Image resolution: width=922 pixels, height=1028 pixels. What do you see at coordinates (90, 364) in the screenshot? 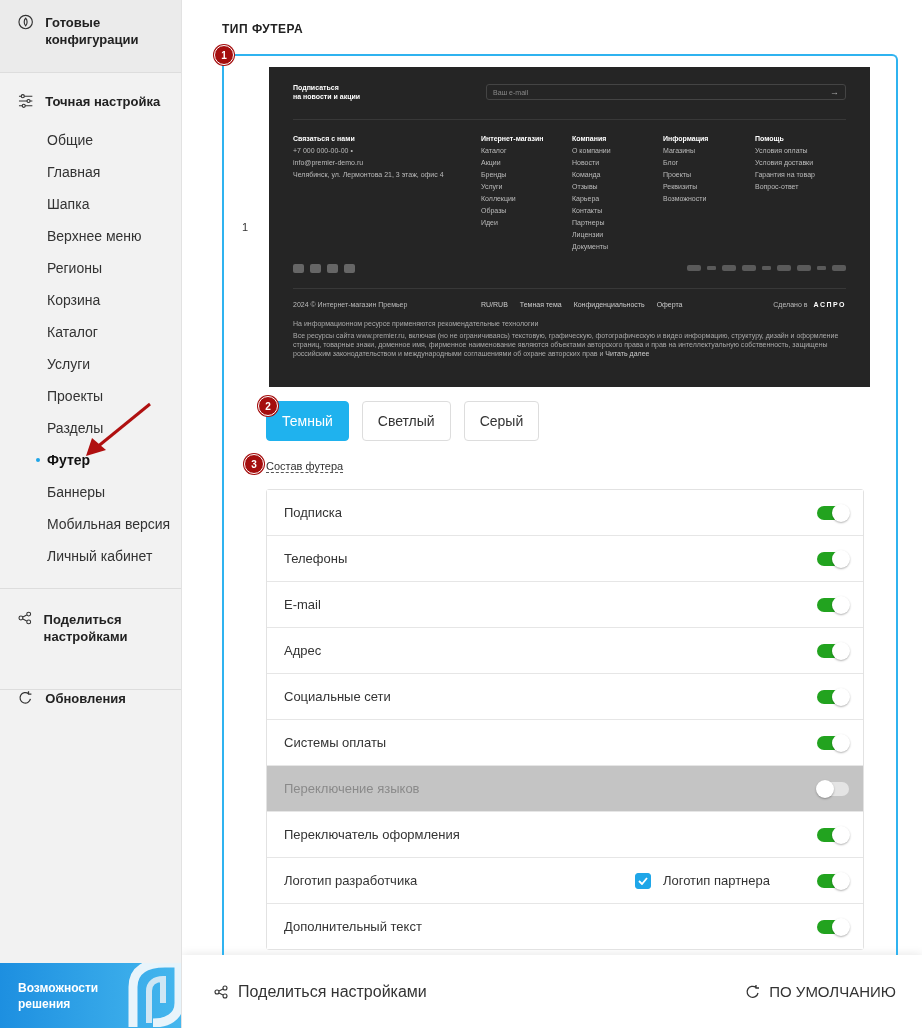
I see `sidebar-item: Услуги` at bounding box center [90, 364].